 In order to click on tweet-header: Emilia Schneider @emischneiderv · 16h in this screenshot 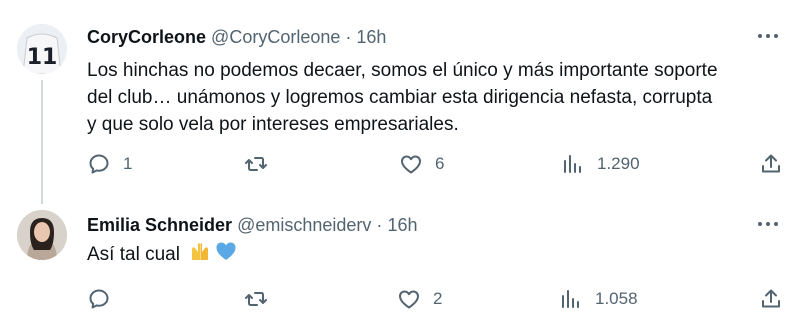, I will do `click(252, 225)`.